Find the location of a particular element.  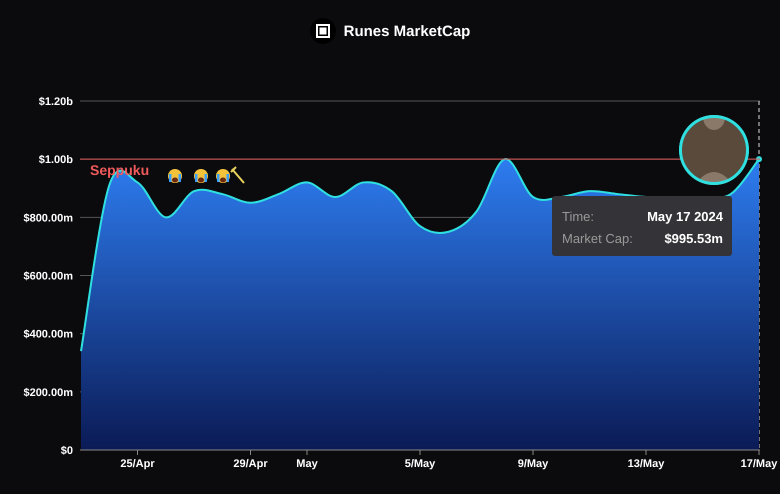

y-axis-label: $400.00m is located at coordinates (48, 334).